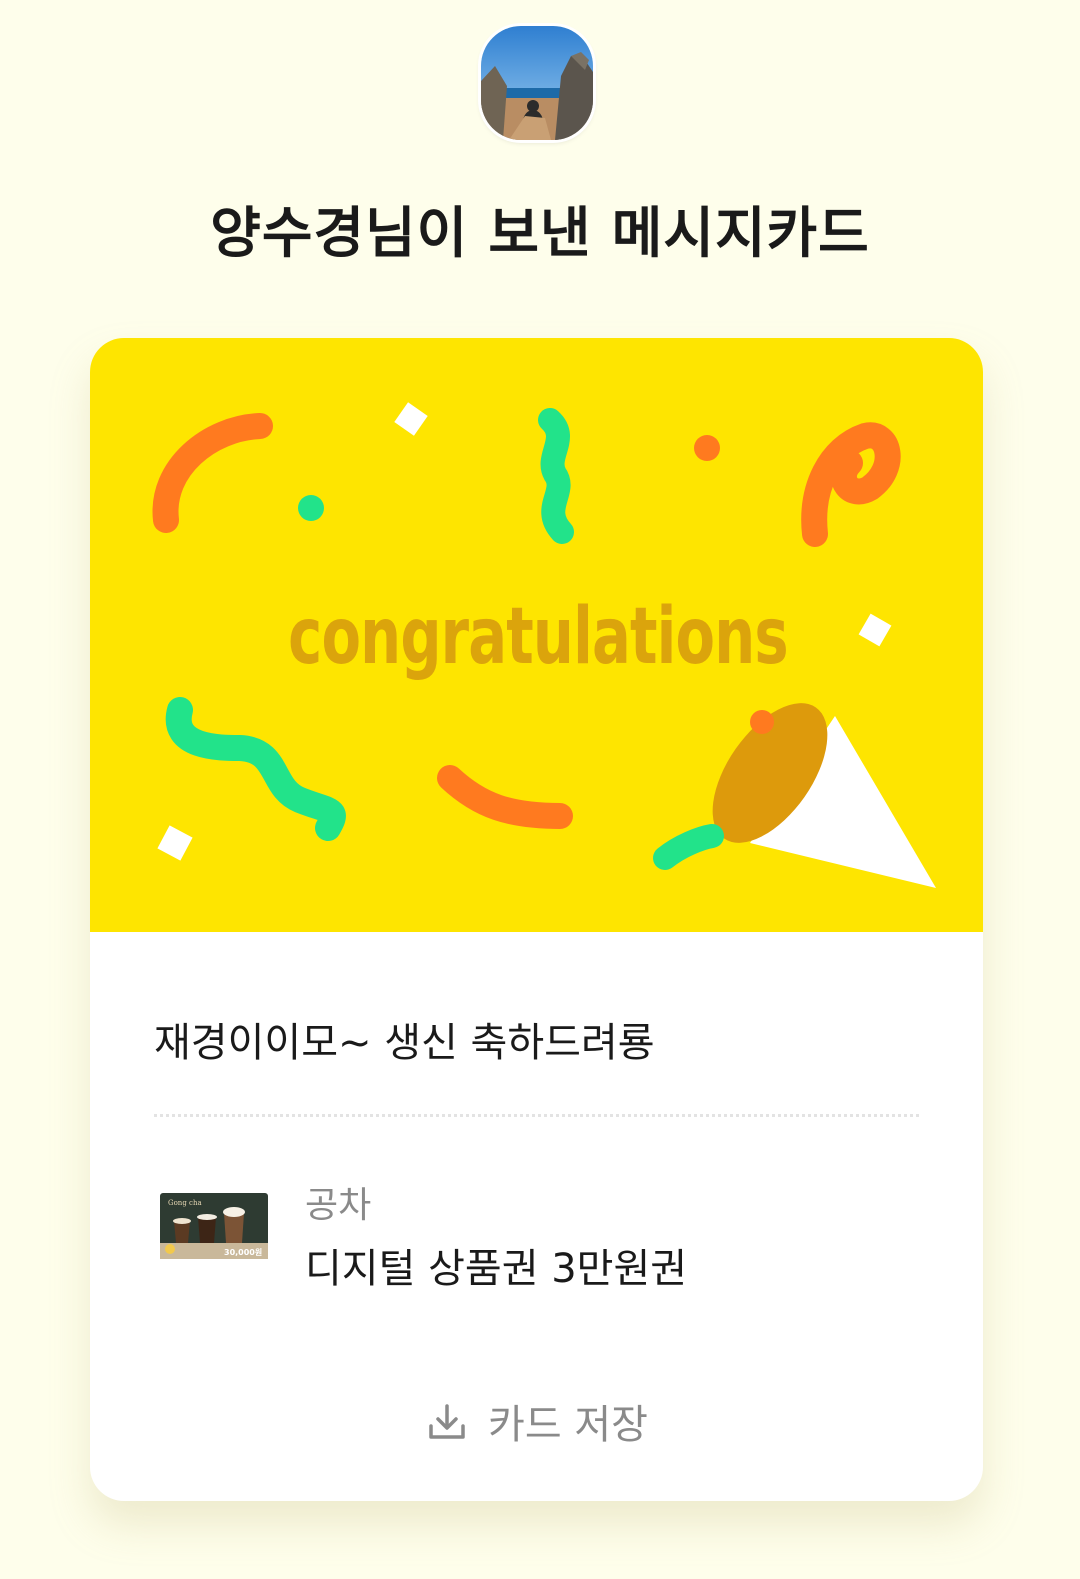 This screenshot has height=1579, width=1080. I want to click on save-card-button: 카드 저장, so click(537, 1421).